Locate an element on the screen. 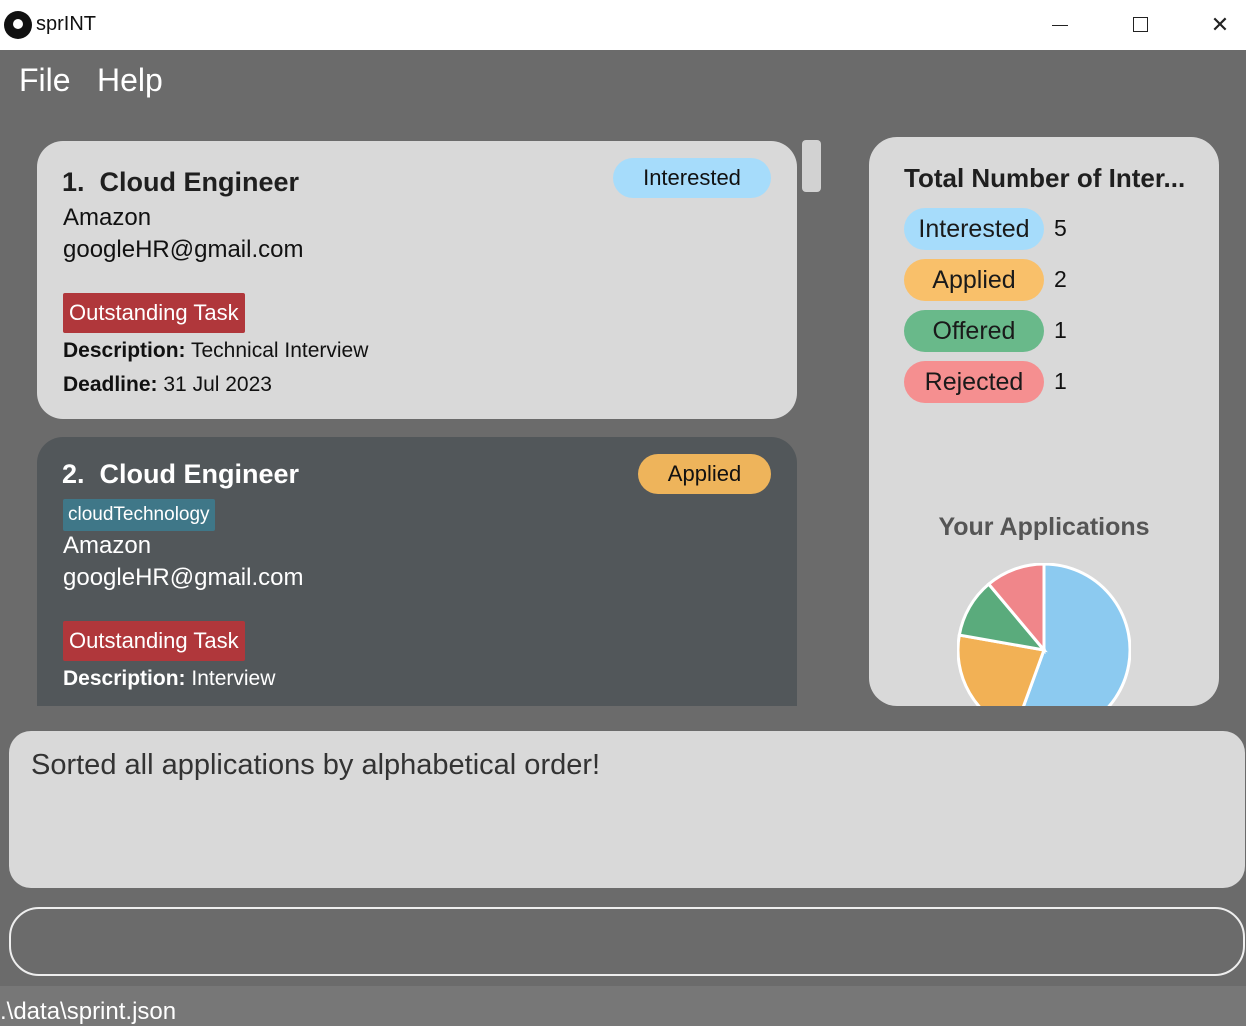  stat-count: 5 is located at coordinates (1060, 228).